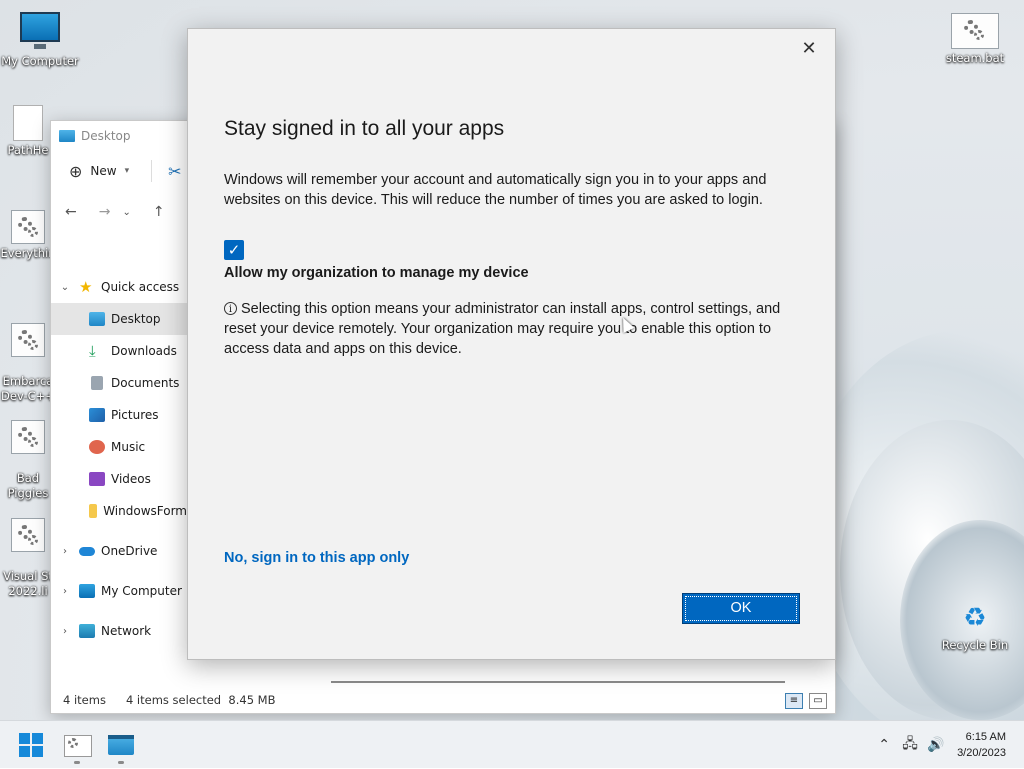 The height and width of the screenshot is (769, 1024). I want to click on nav-item-videos: Videos, so click(119, 479).